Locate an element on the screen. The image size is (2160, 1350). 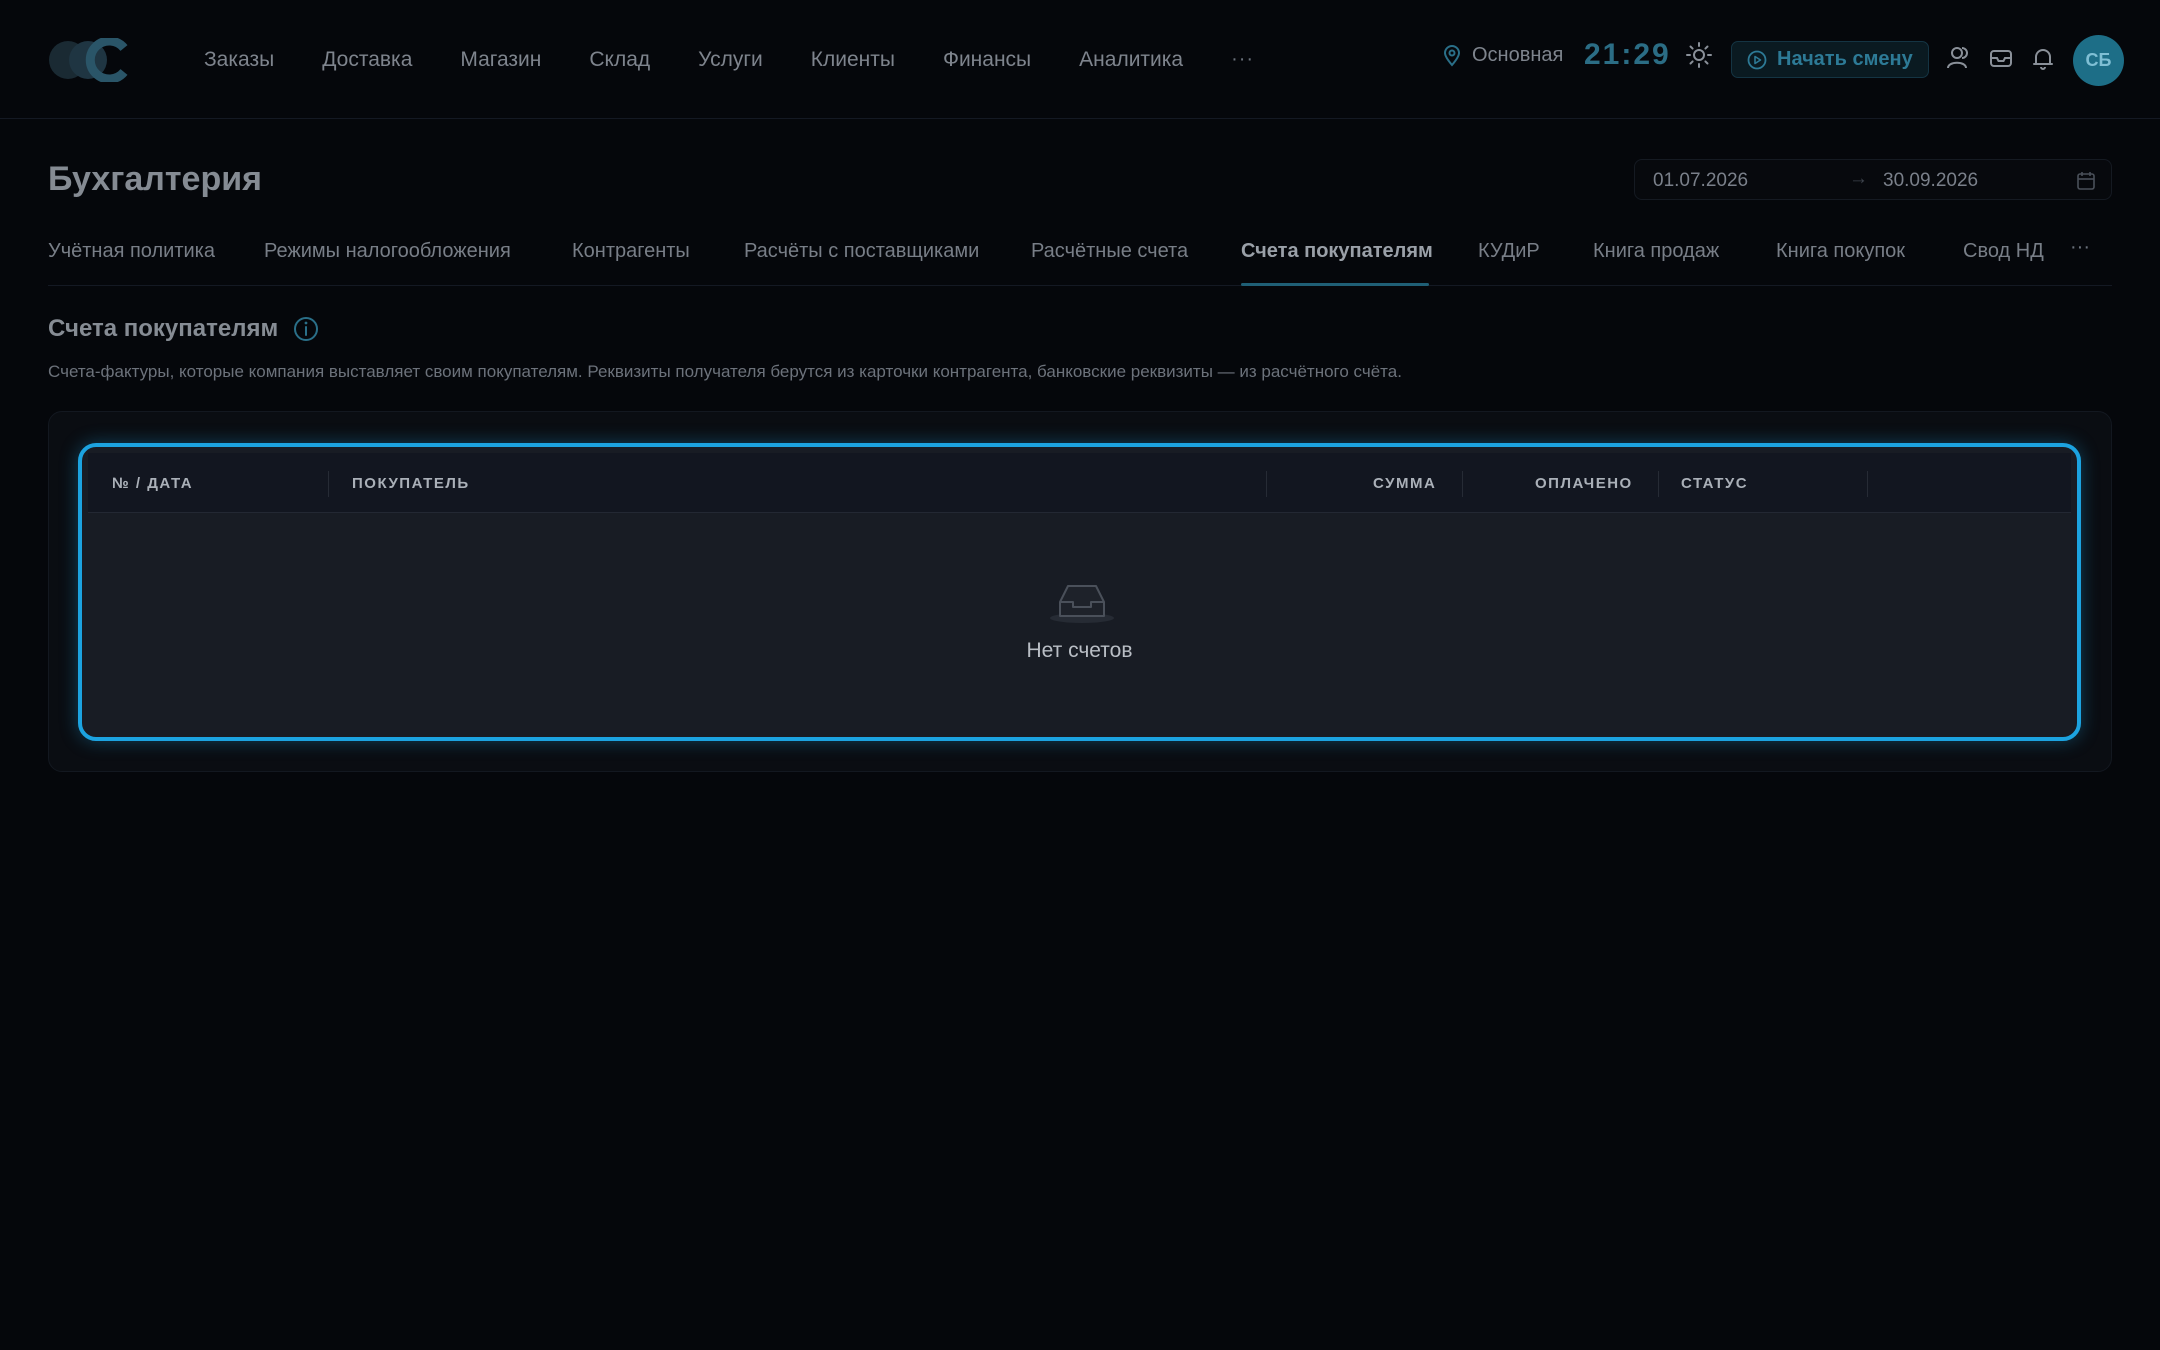
logo-icon is located at coordinates (91, 60).